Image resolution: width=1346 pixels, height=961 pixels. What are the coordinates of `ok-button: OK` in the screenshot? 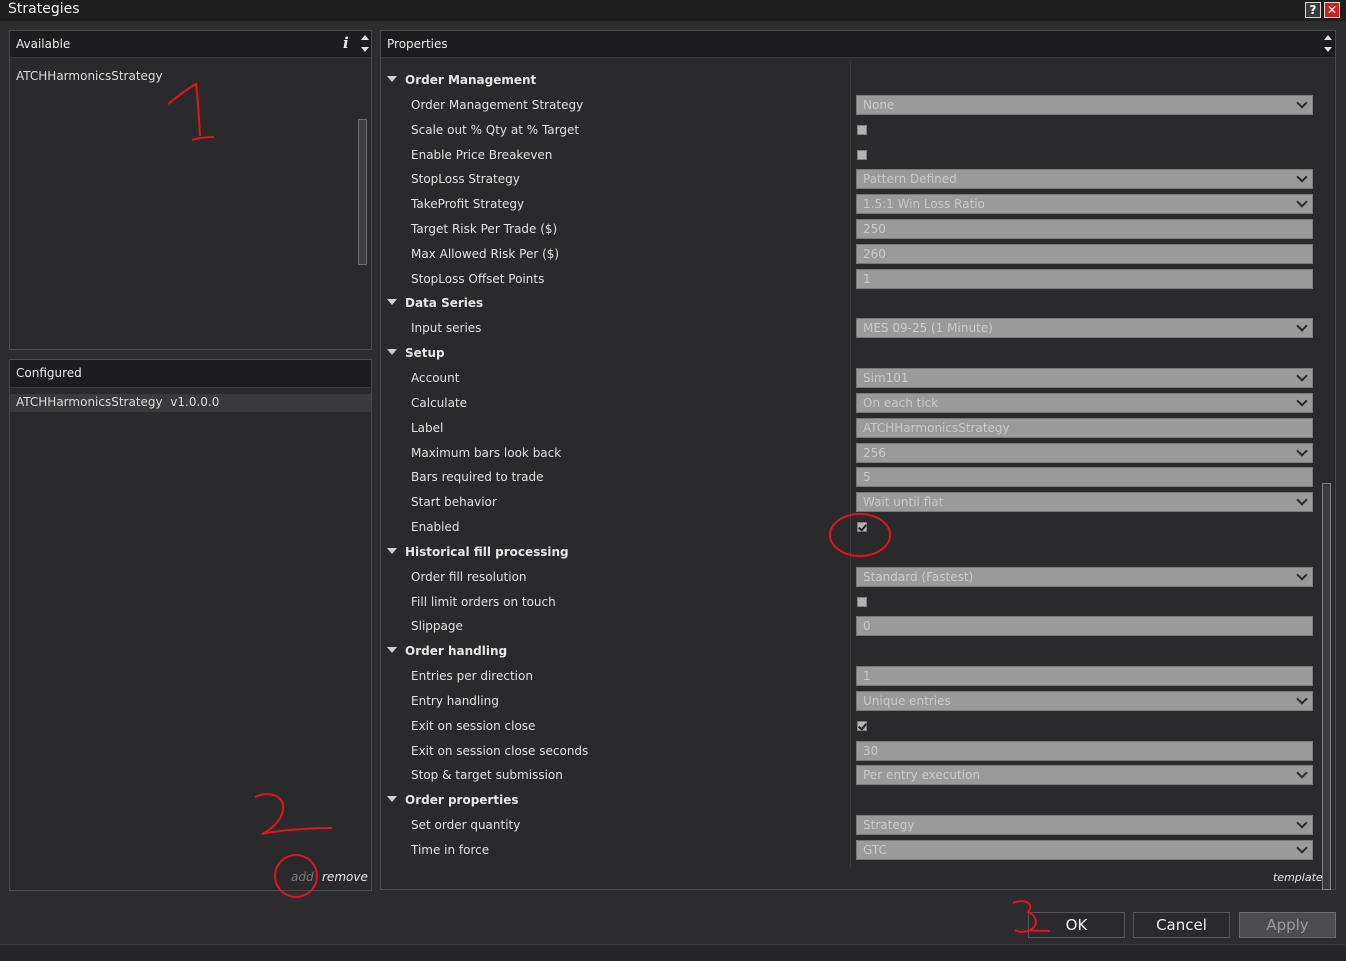 It's located at (1076, 925).